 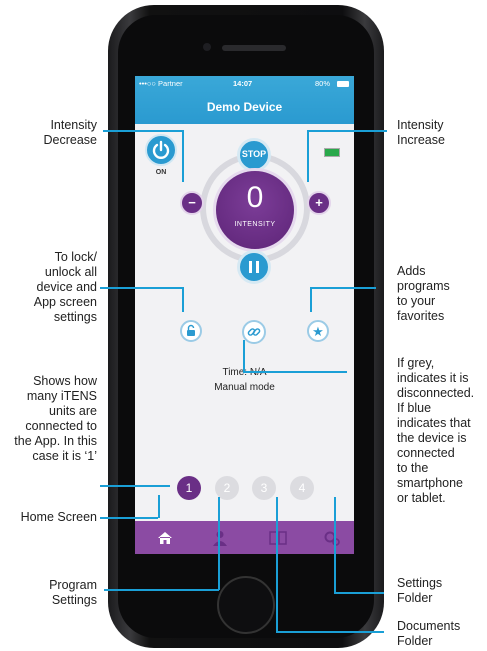 I want to click on stop-button: STOP, so click(x=254, y=155).